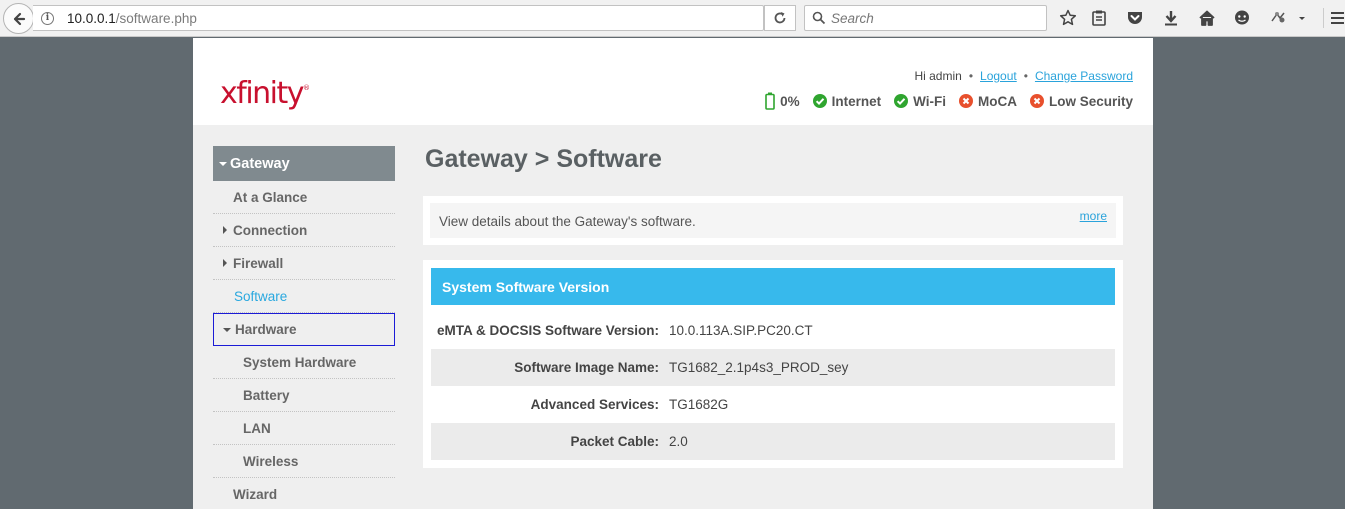 The height and width of the screenshot is (509, 1345). I want to click on battery-status: 0%, so click(782, 101).